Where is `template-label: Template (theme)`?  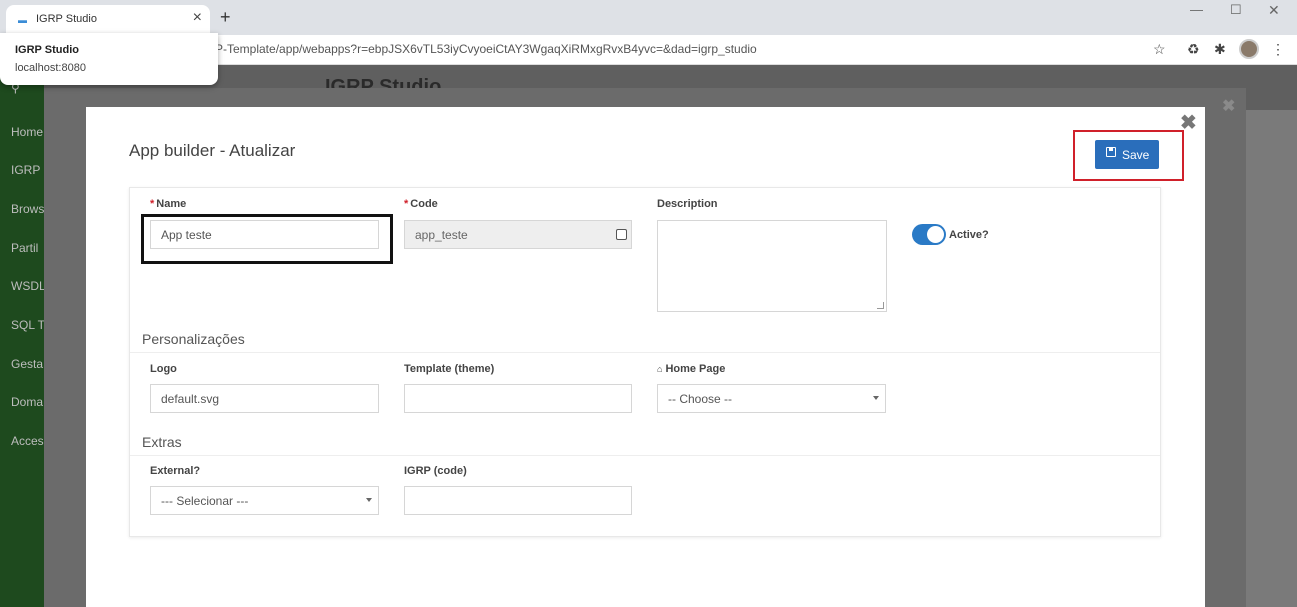 template-label: Template (theme) is located at coordinates (449, 369).